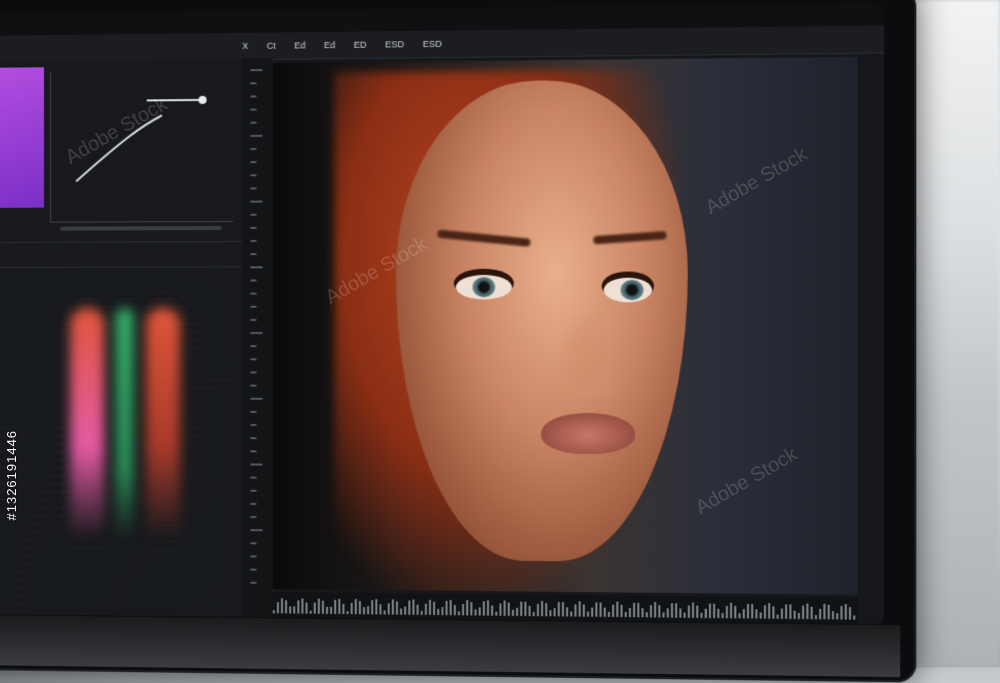 The width and height of the screenshot is (1000, 683). What do you see at coordinates (582, 351) in the screenshot?
I see `nose` at bounding box center [582, 351].